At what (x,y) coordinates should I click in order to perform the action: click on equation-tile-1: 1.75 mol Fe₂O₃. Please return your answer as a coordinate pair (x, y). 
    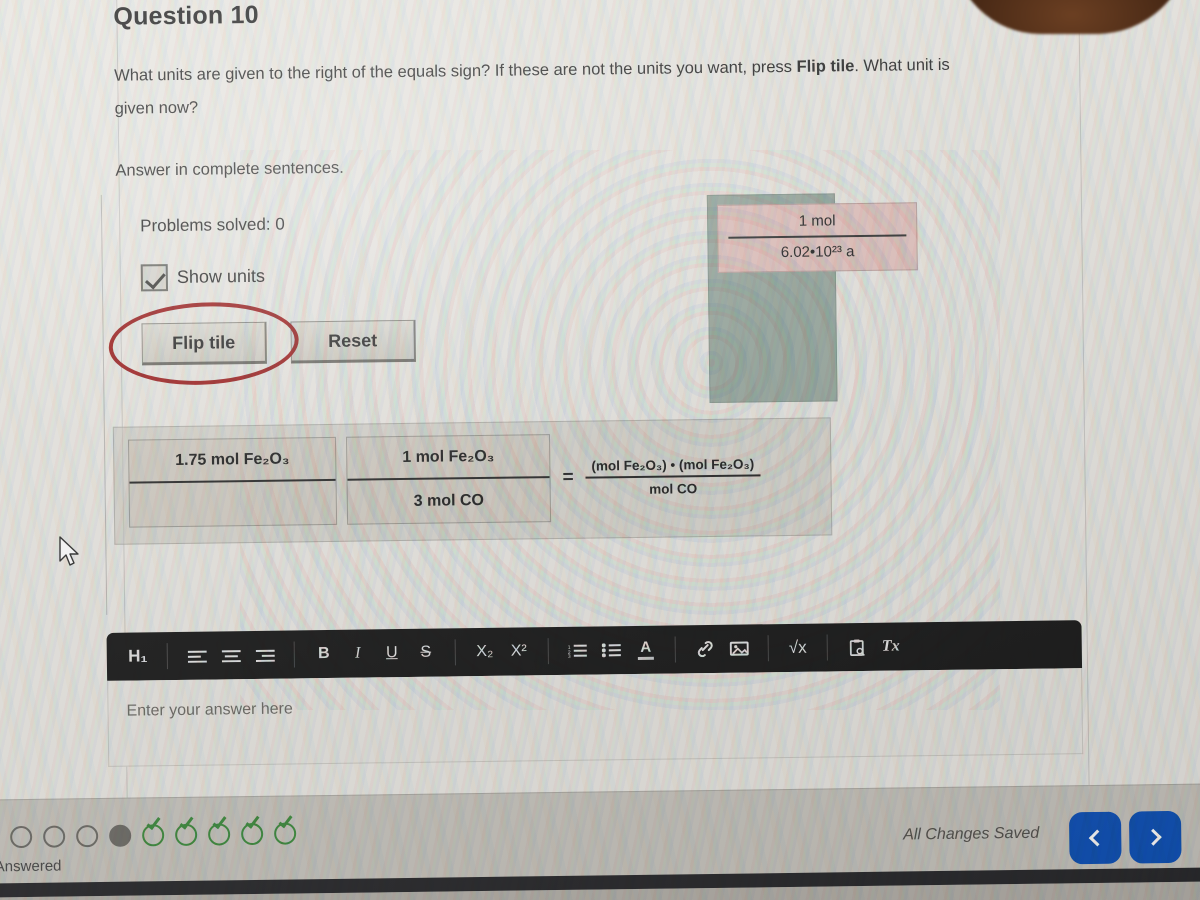
    Looking at the image, I should click on (232, 482).